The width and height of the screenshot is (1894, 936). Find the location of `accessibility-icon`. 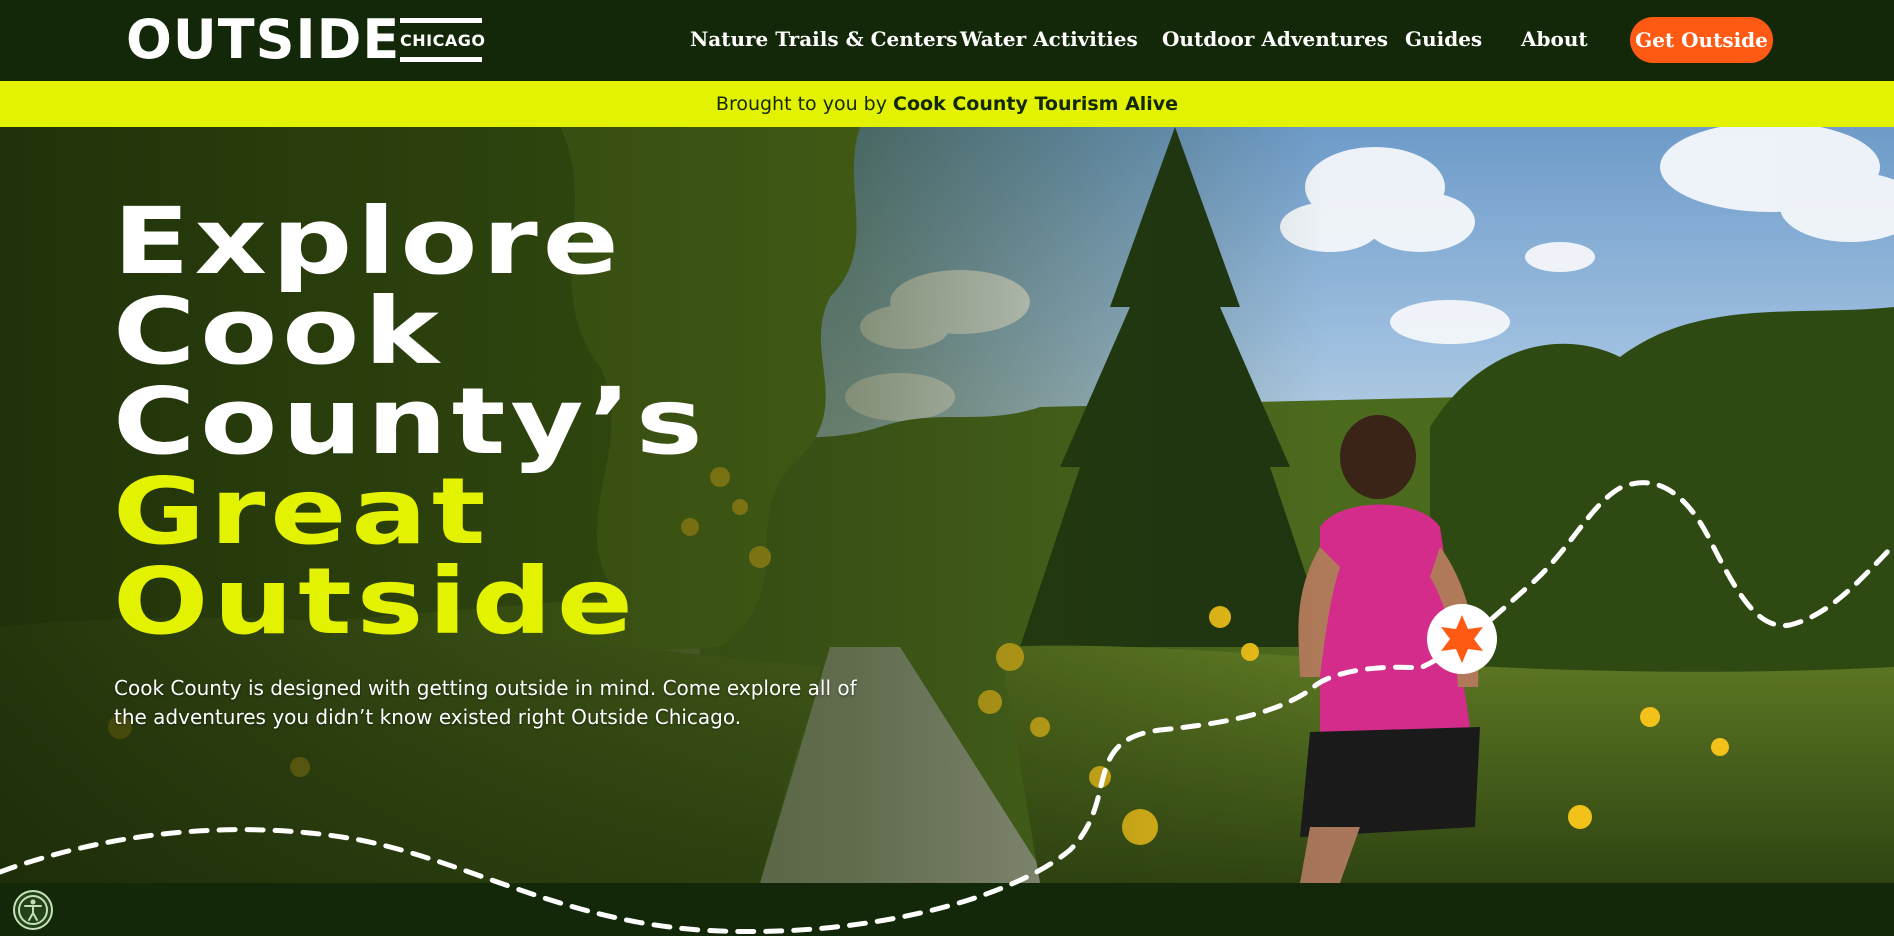

accessibility-icon is located at coordinates (33, 910).